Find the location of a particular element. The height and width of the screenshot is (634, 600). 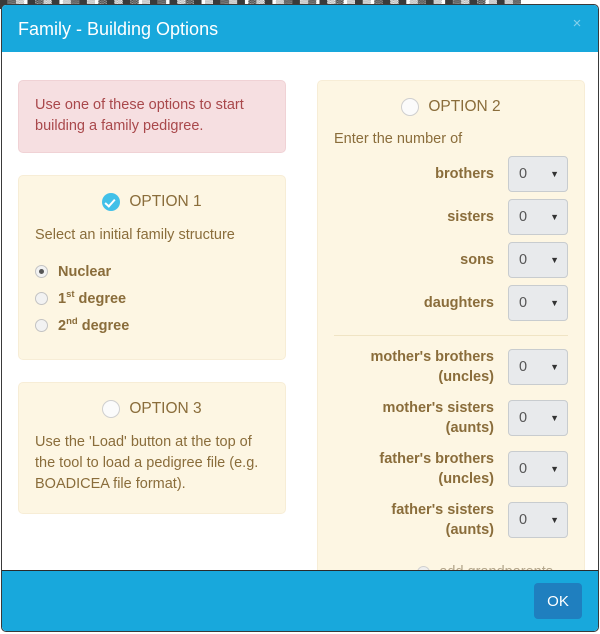

label-sisters: sisters is located at coordinates (470, 217).